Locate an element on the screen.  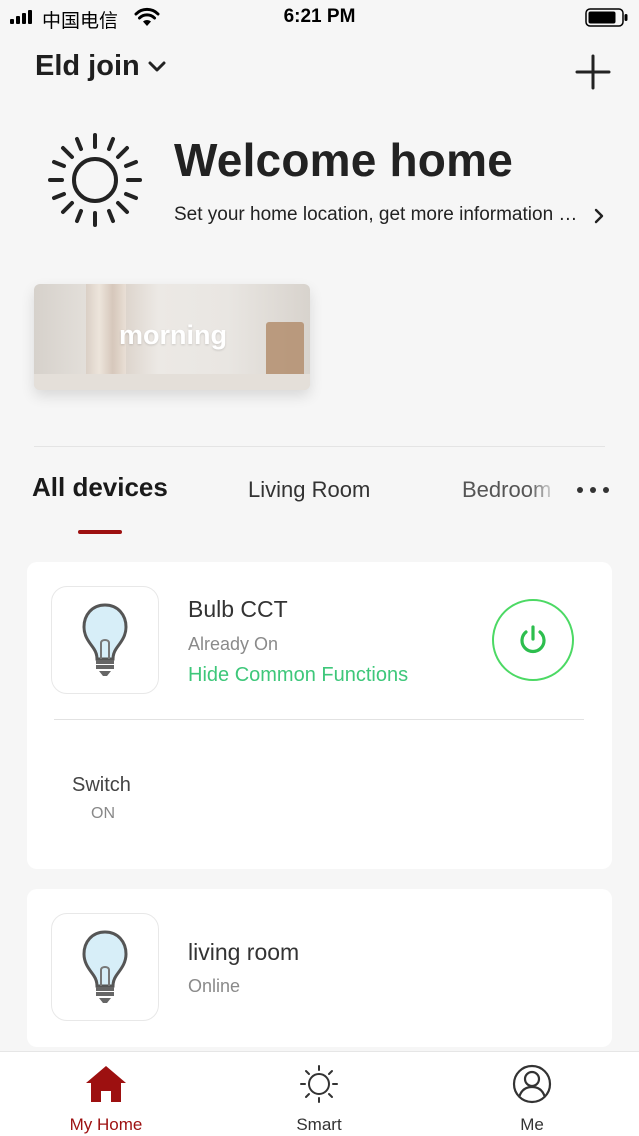
scene-label: morning is located at coordinates (173, 335).